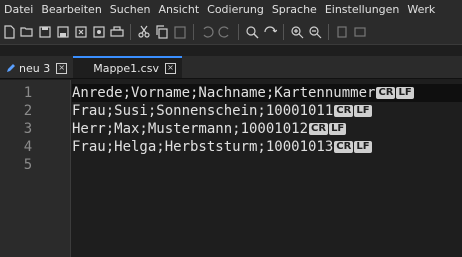 This screenshot has height=257, width=462. I want to click on code-line: Frau;Susi;Sonnenschein;10001011 CR LF, so click(267, 111).